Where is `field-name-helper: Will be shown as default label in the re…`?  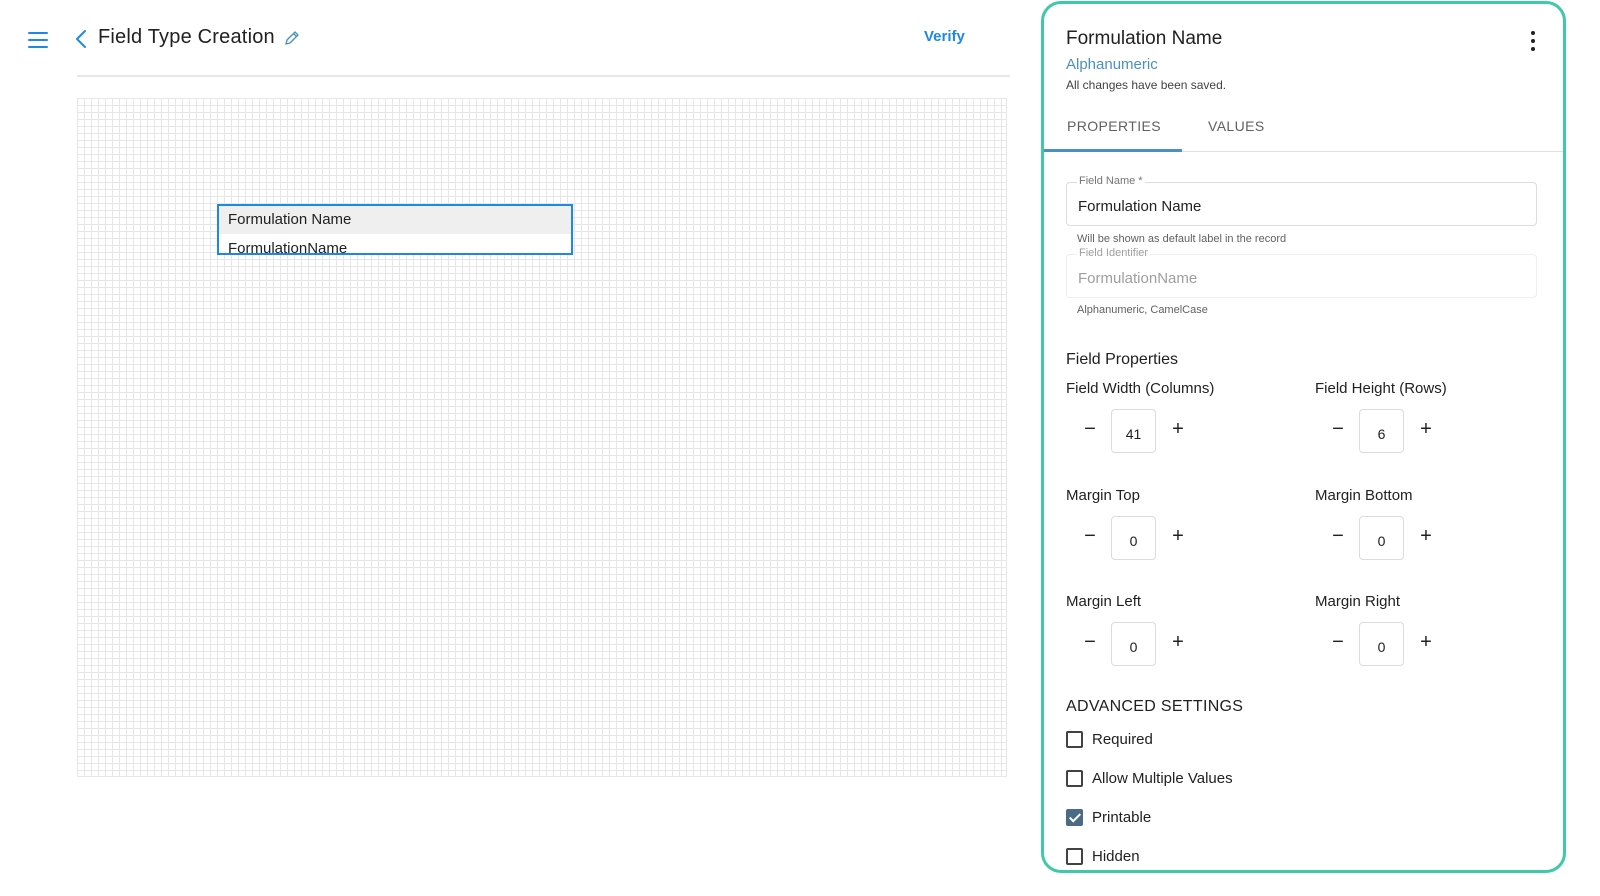 field-name-helper: Will be shown as default label in the re… is located at coordinates (1182, 239).